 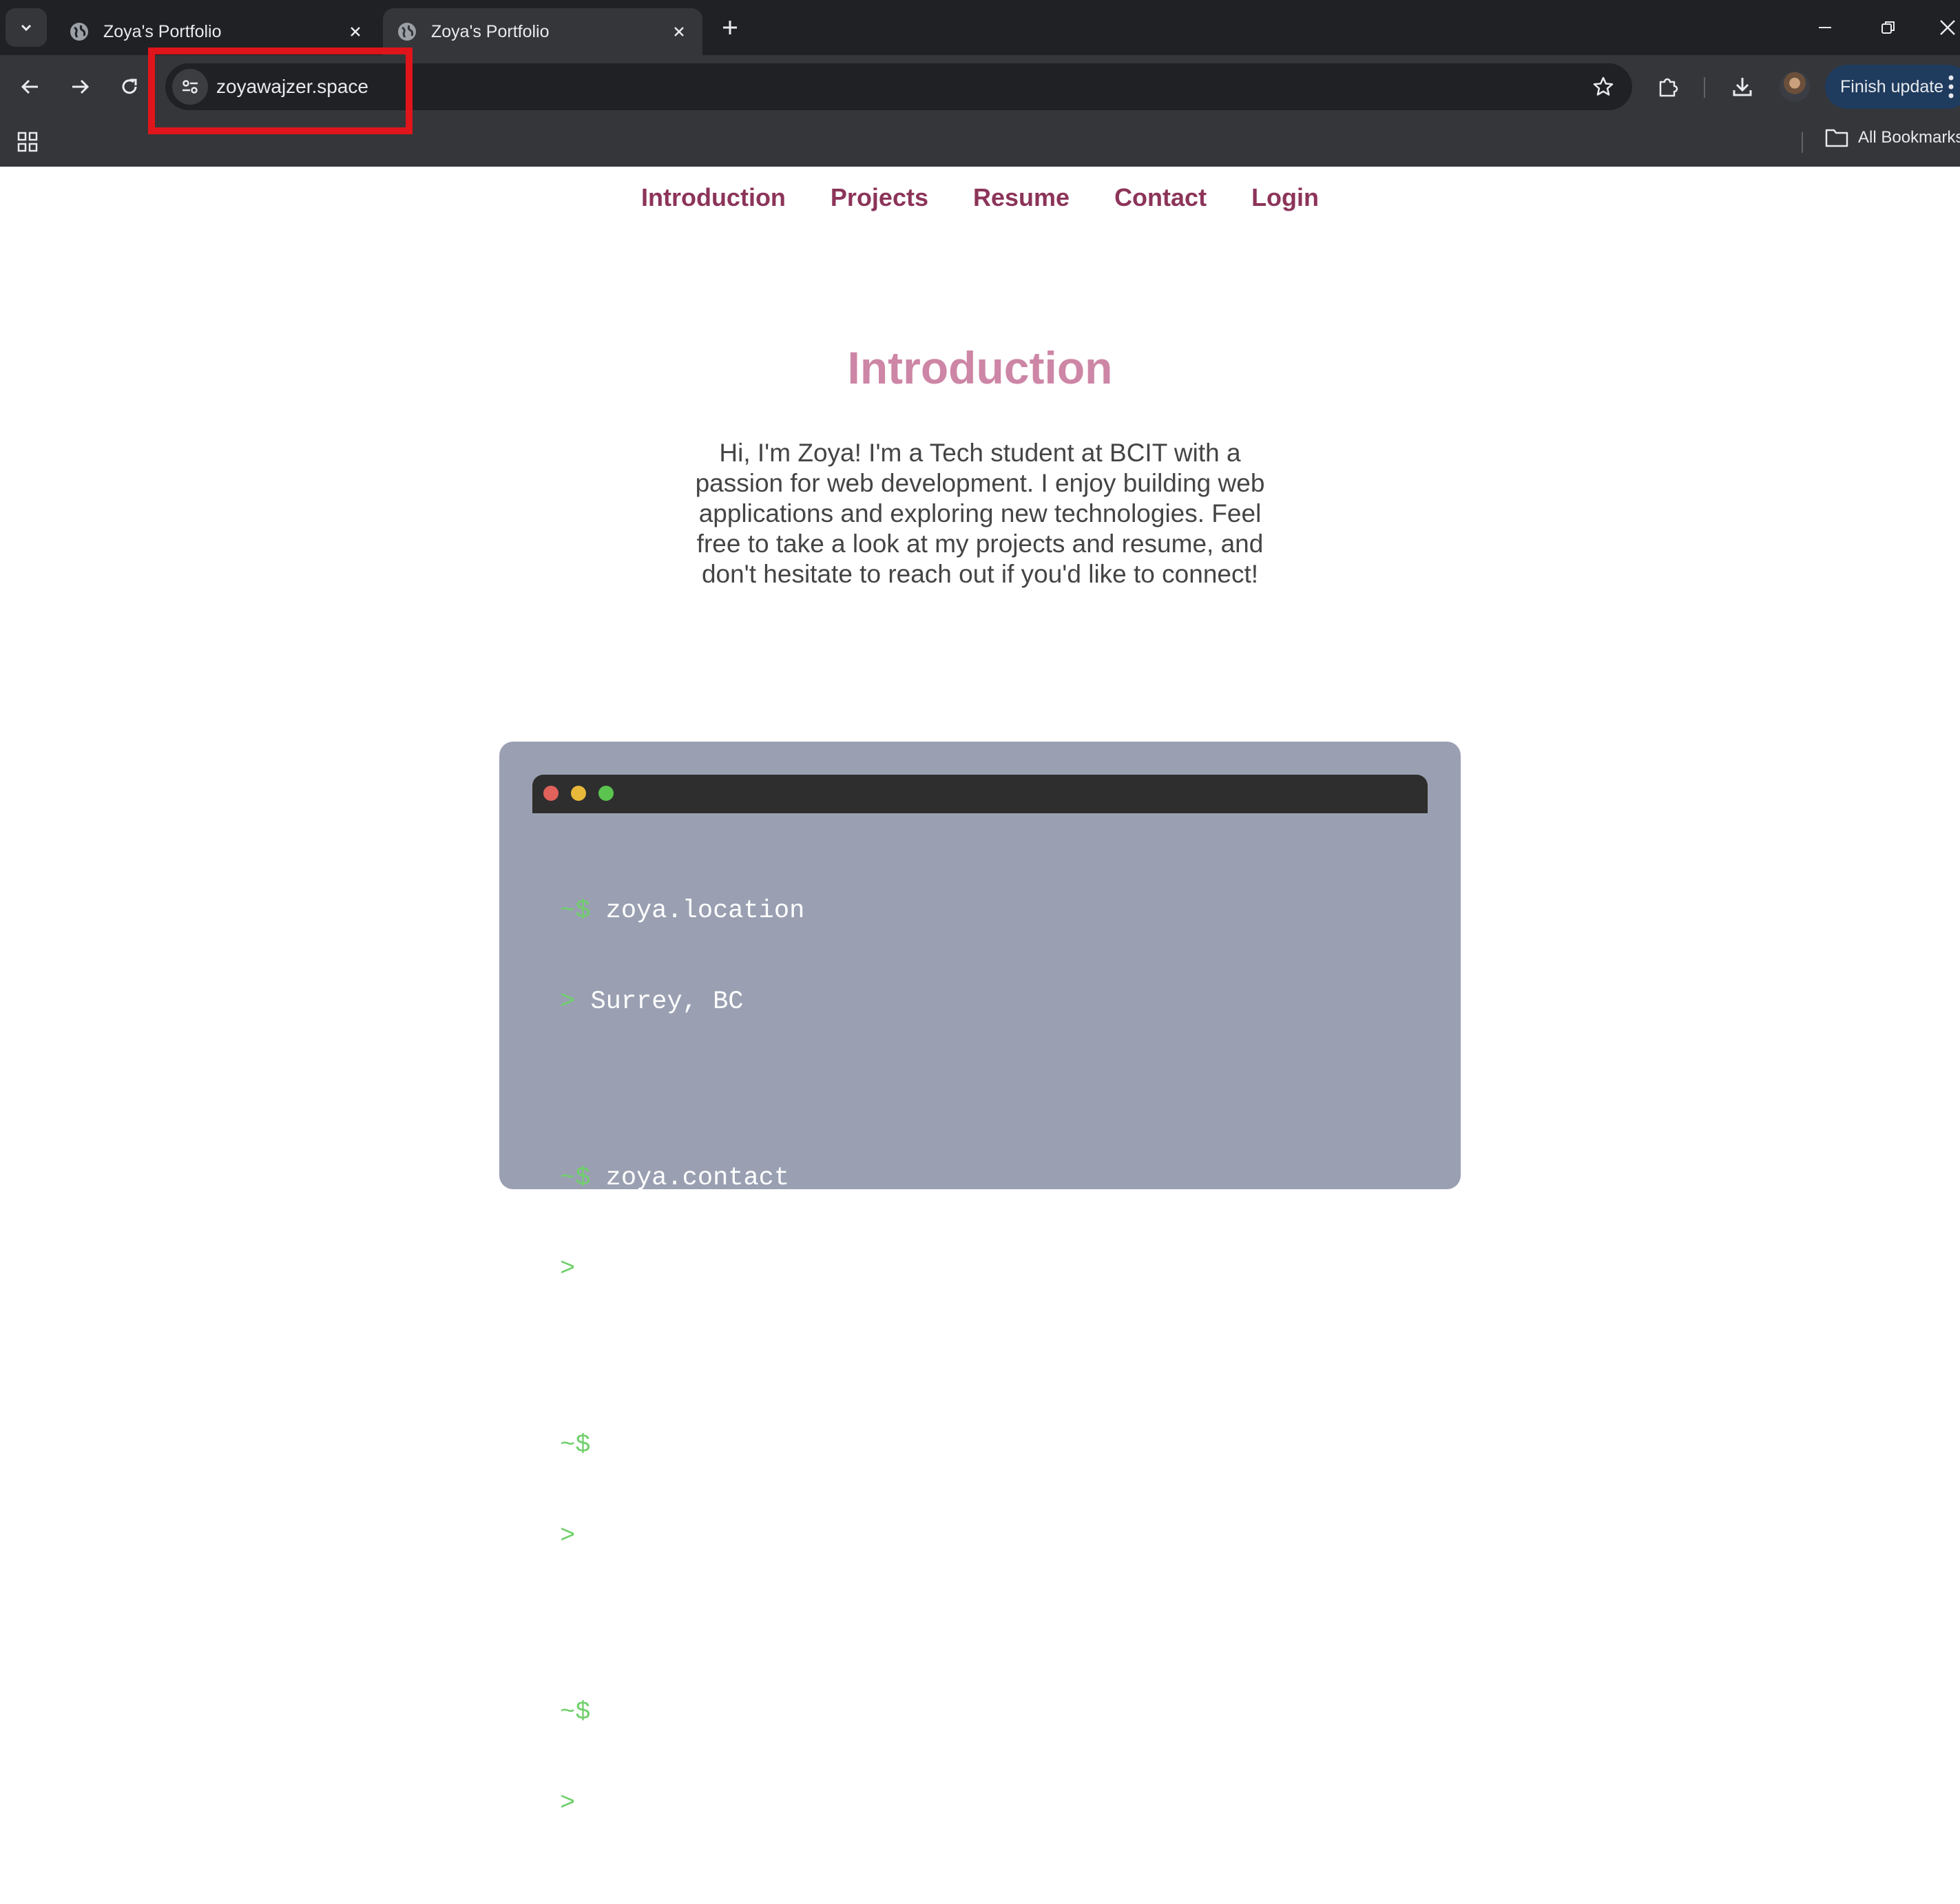 I want to click on profile-avatar, so click(x=1795, y=87).